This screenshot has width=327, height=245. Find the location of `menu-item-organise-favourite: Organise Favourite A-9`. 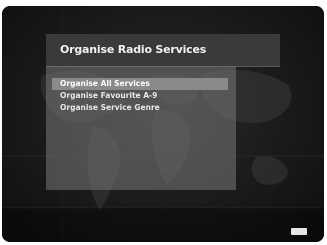

menu-item-organise-favourite: Organise Favourite A-9 is located at coordinates (140, 96).